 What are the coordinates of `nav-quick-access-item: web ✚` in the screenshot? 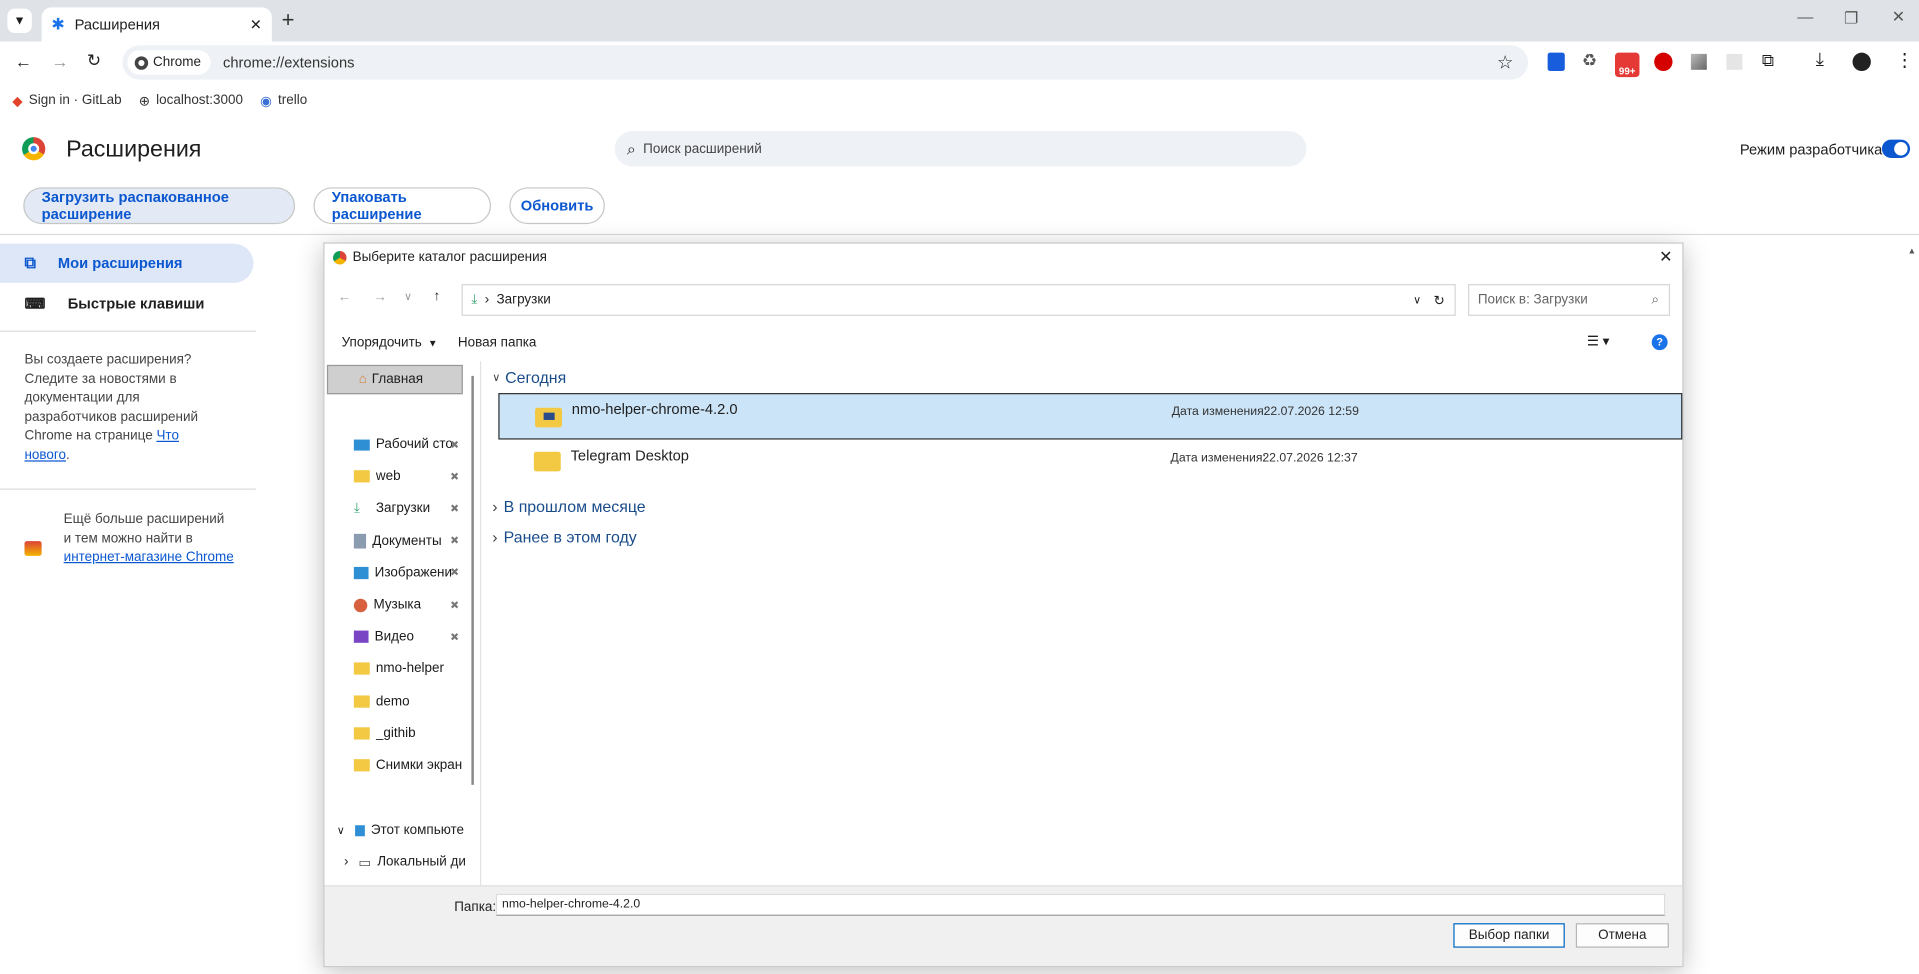 It's located at (394, 477).